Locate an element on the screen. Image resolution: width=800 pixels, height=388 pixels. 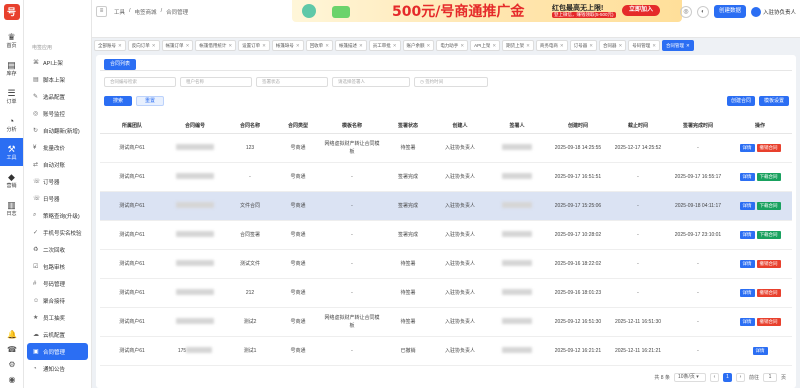
create-data-button: 创建数据 is located at coordinates (729, 11).